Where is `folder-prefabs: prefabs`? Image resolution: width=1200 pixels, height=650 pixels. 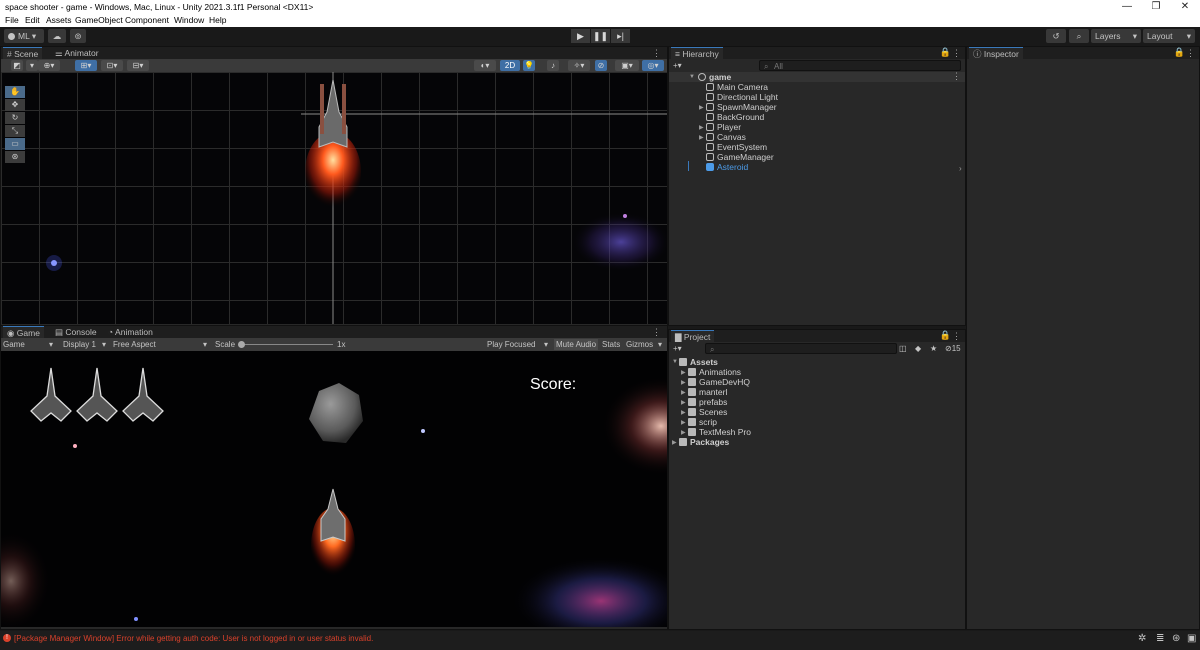
folder-prefabs: prefabs is located at coordinates (707, 402).